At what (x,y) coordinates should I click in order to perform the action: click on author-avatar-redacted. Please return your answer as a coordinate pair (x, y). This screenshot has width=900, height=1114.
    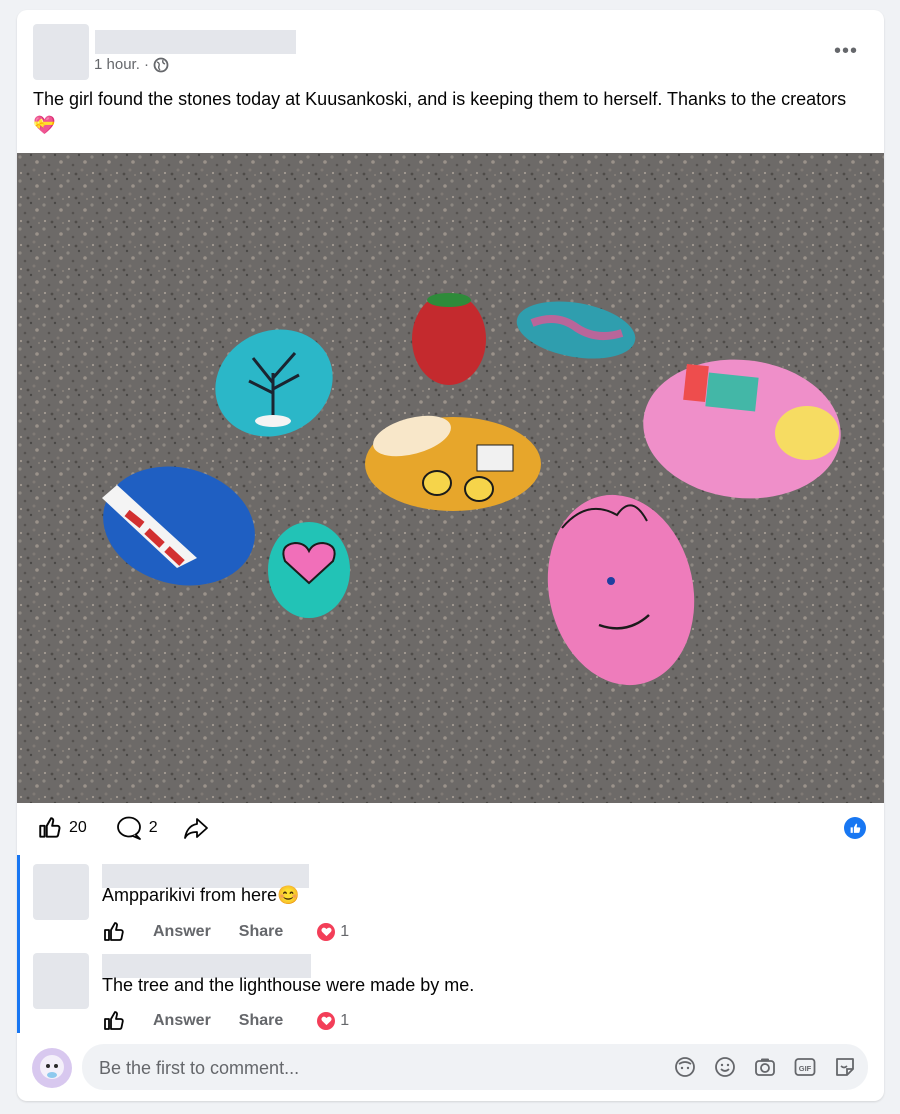
    Looking at the image, I should click on (61, 52).